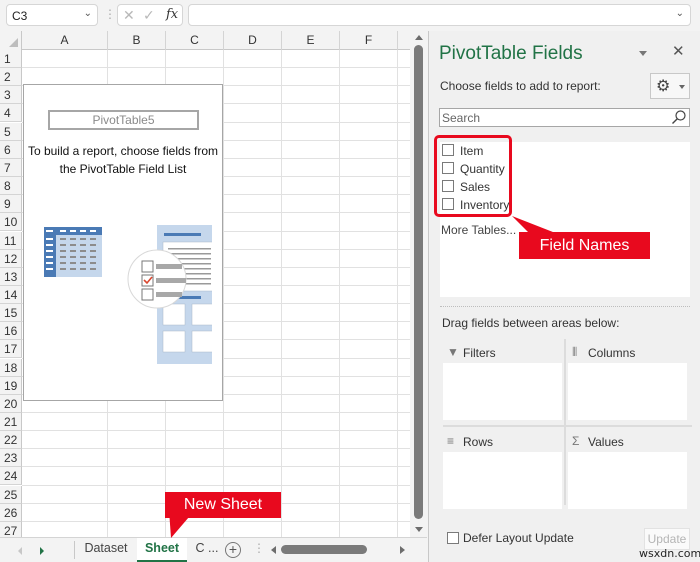 This screenshot has height=562, width=700. Describe the element at coordinates (324, 549) in the screenshot. I see `horizontal-scroll-thumb` at that location.